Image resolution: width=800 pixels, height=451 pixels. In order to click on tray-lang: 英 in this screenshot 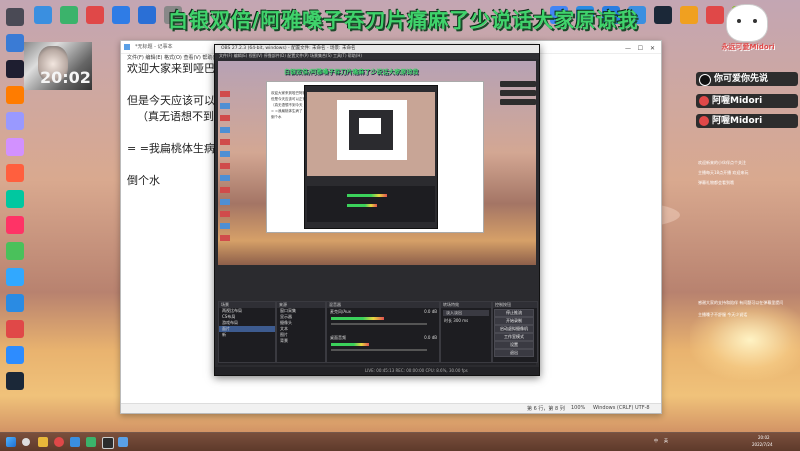, I will do `click(666, 441)`.